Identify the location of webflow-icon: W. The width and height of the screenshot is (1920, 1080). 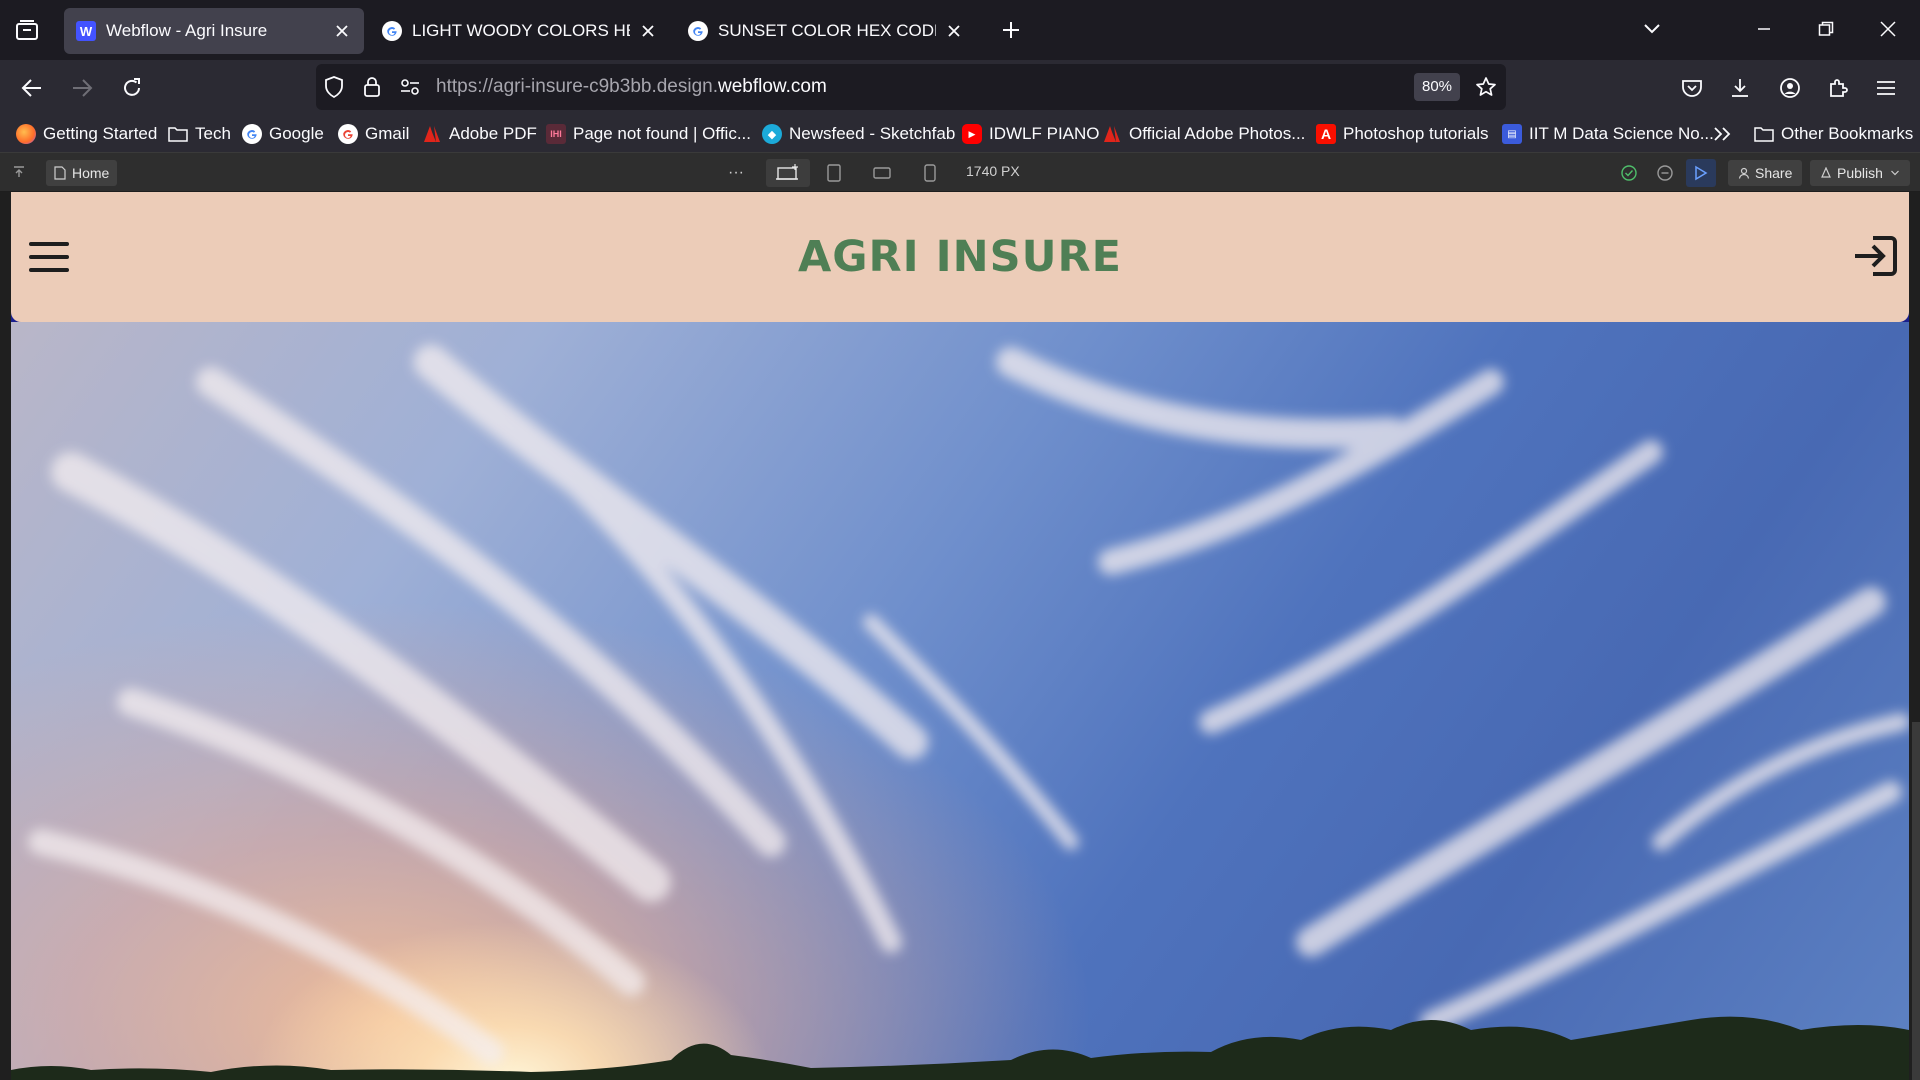
(86, 31).